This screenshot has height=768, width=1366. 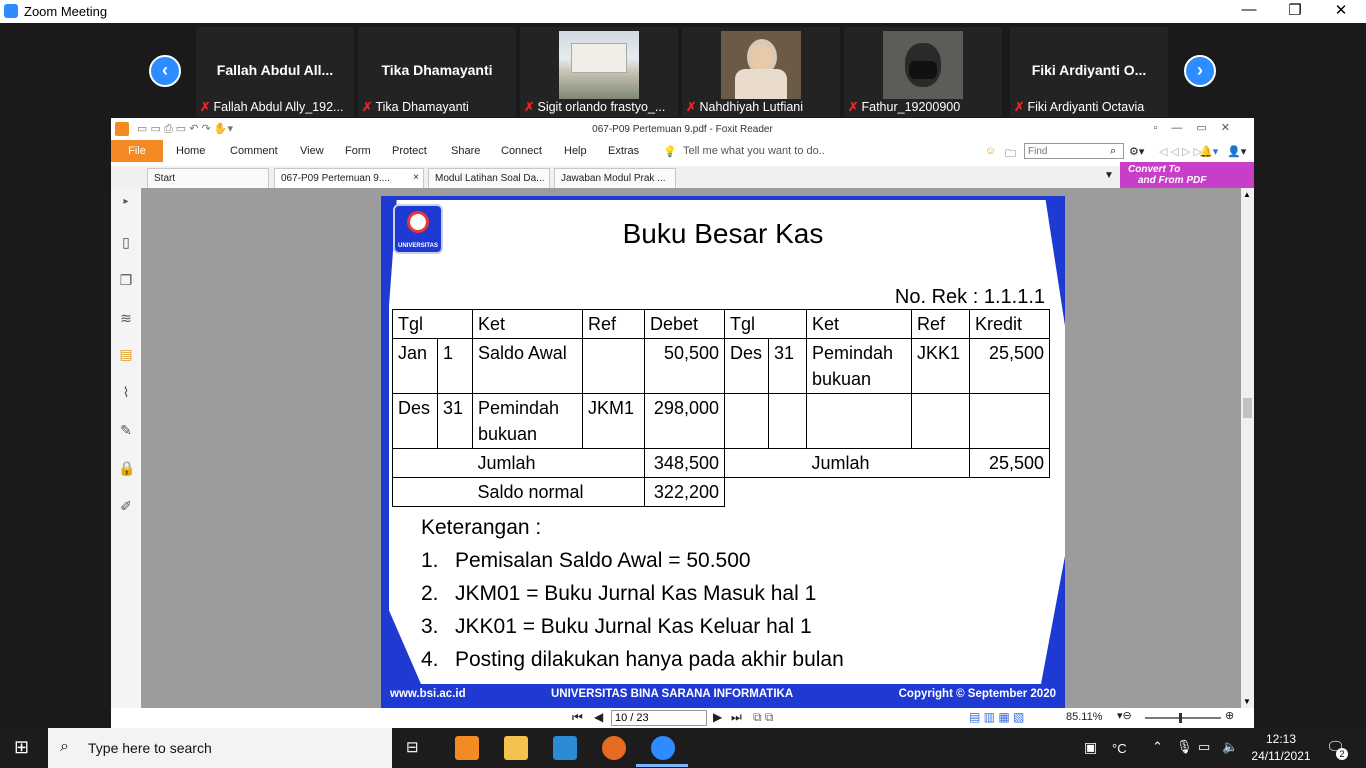 I want to click on gear-icon: ⚙▾, so click(x=1136, y=151).